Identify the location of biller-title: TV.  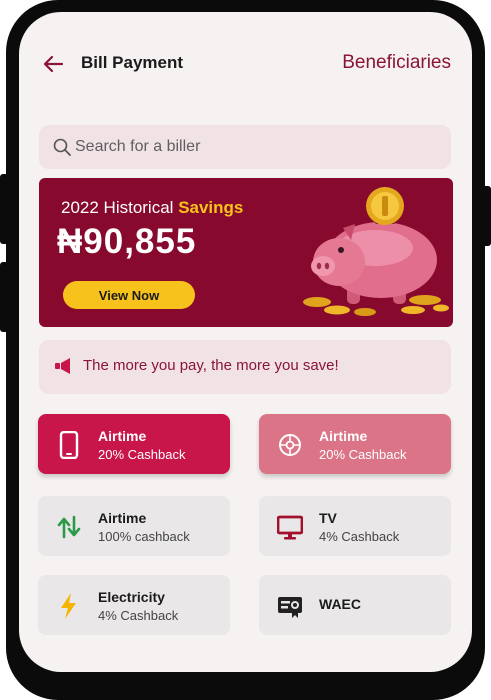
(328, 518).